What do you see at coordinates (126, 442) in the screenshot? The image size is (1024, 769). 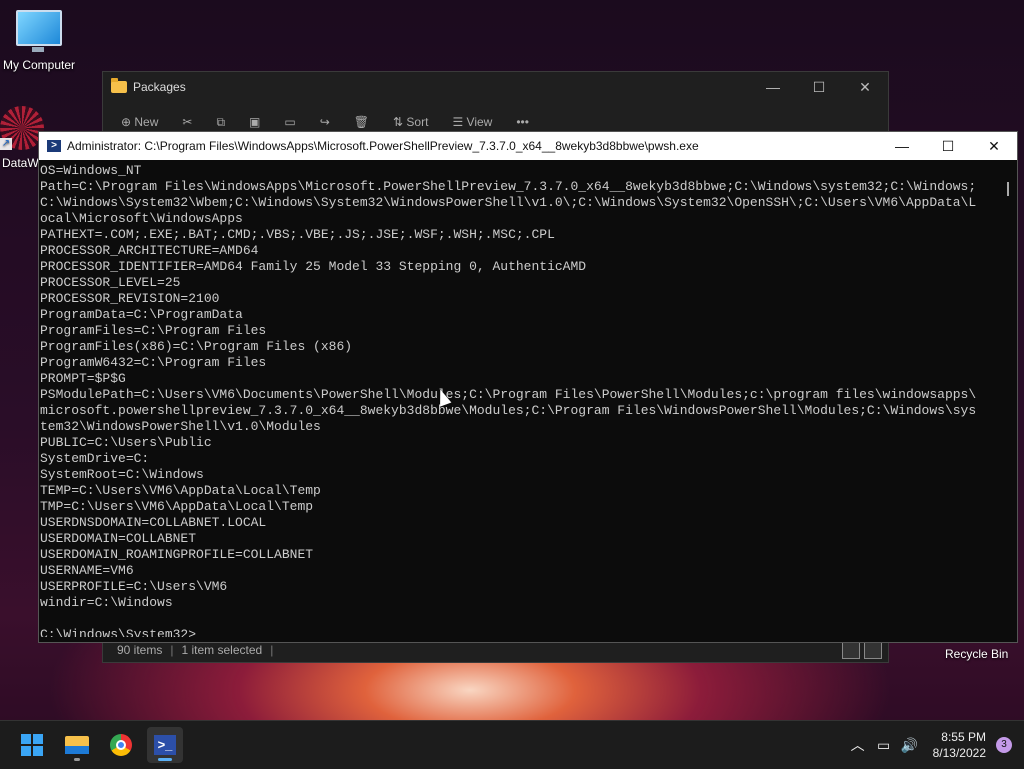 I see `console-line: PUBLIC=C:\Users\Public` at bounding box center [126, 442].